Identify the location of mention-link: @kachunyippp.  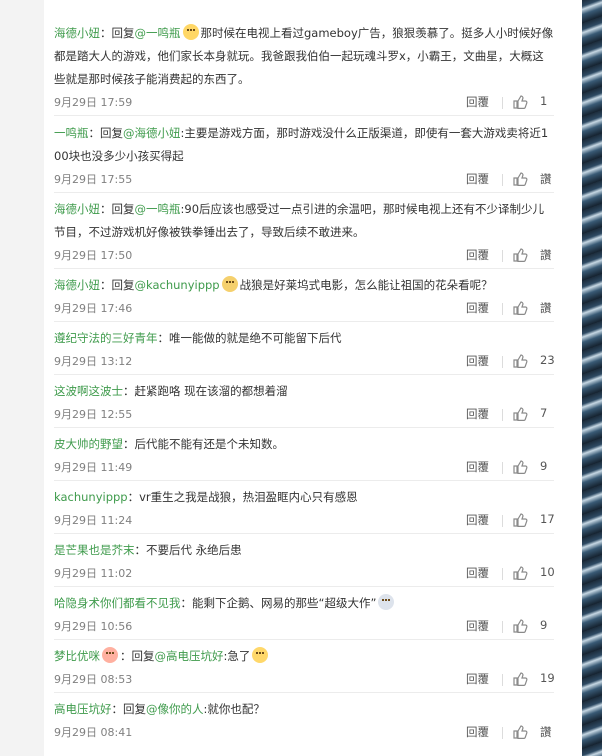
(177, 285).